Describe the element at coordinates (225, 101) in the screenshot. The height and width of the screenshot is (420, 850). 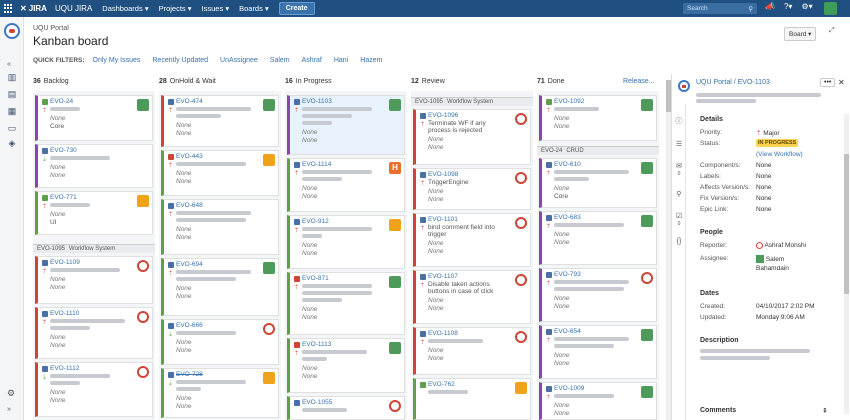
I see `issue-key: EVO-474` at that location.